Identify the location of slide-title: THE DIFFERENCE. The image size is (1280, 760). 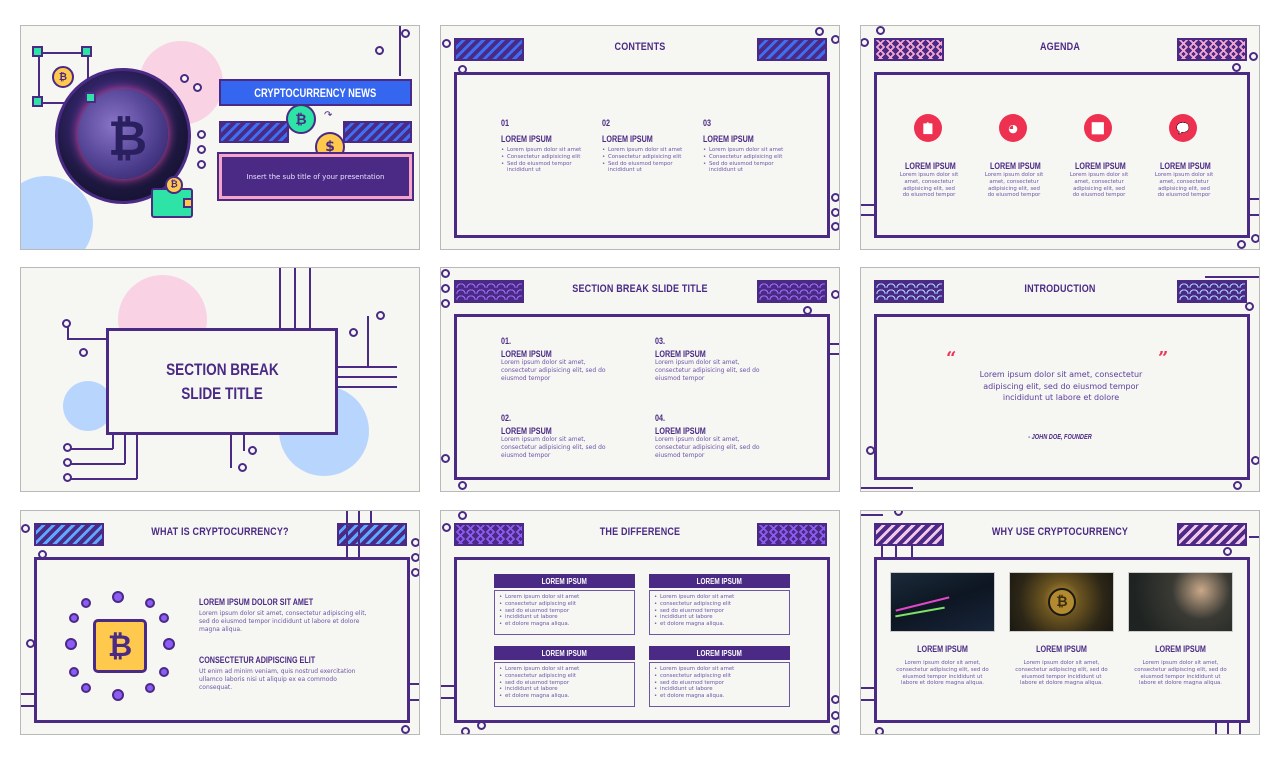
(640, 532).